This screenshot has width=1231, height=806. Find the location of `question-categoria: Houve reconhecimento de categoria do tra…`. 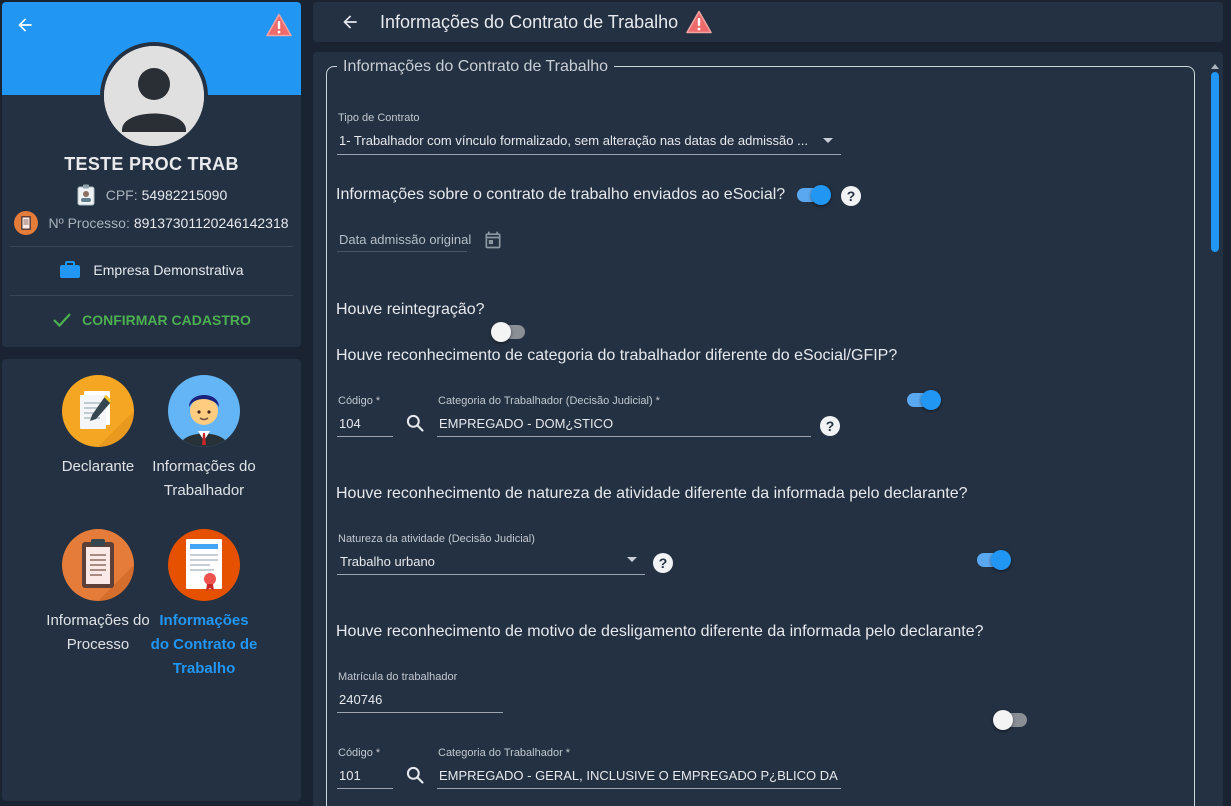

question-categoria: Houve reconhecimento de categoria do tra… is located at coordinates (617, 355).